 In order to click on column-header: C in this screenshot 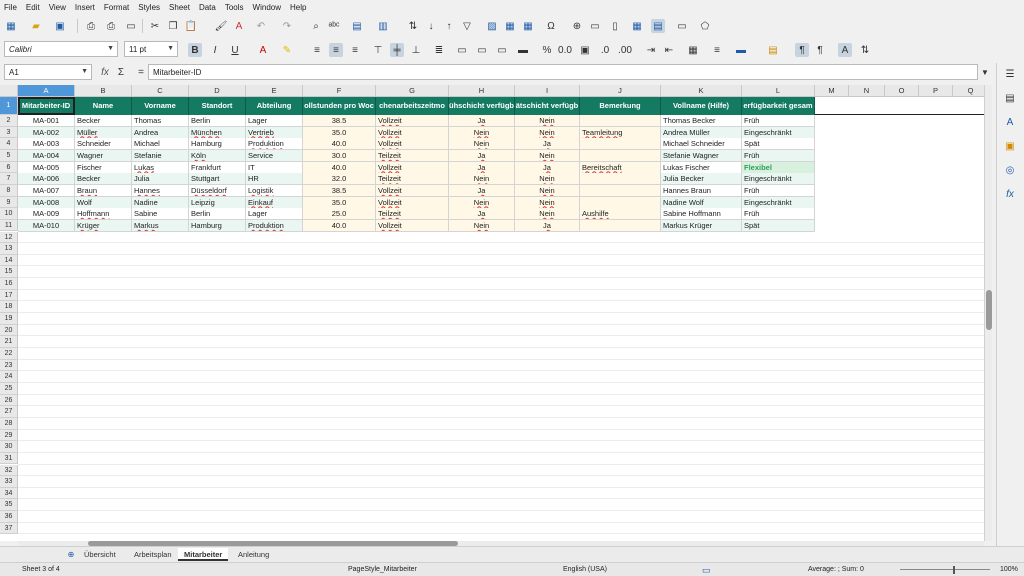, I will do `click(160, 91)`.